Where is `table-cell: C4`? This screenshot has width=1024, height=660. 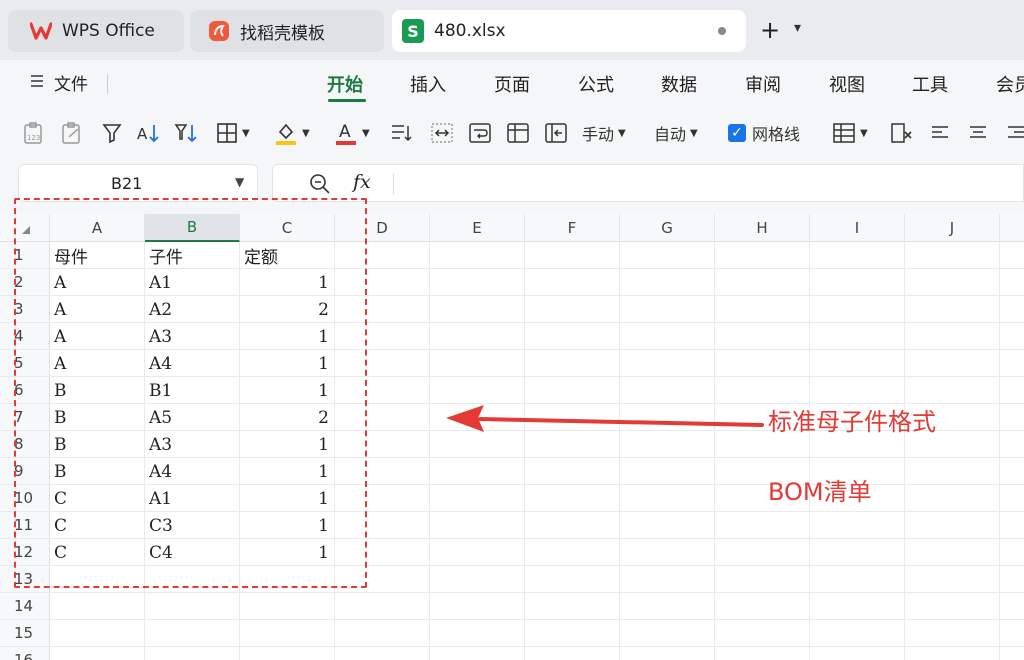
table-cell: C4 is located at coordinates (192, 552).